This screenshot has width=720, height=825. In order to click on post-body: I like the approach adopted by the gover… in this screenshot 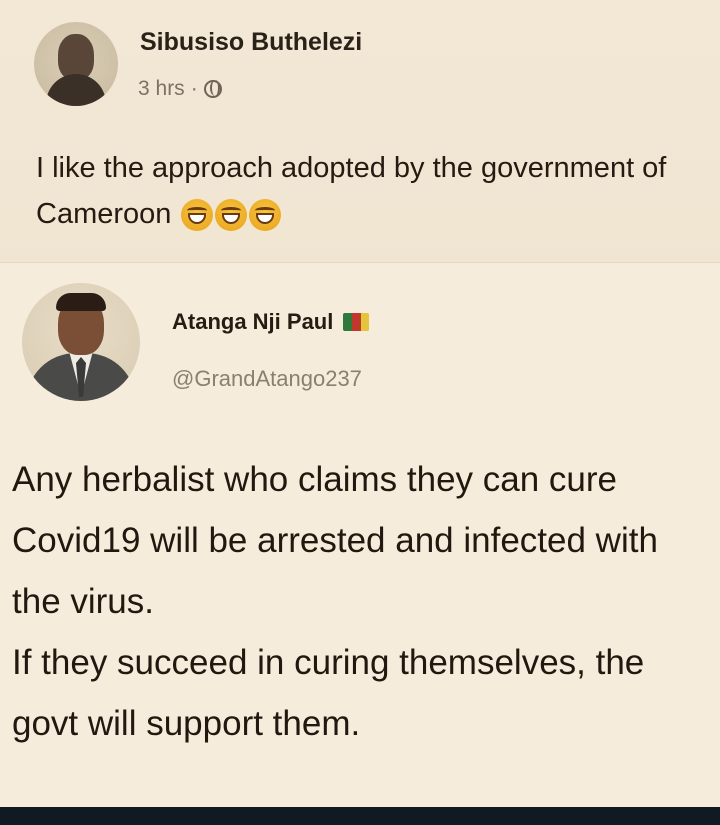, I will do `click(351, 191)`.